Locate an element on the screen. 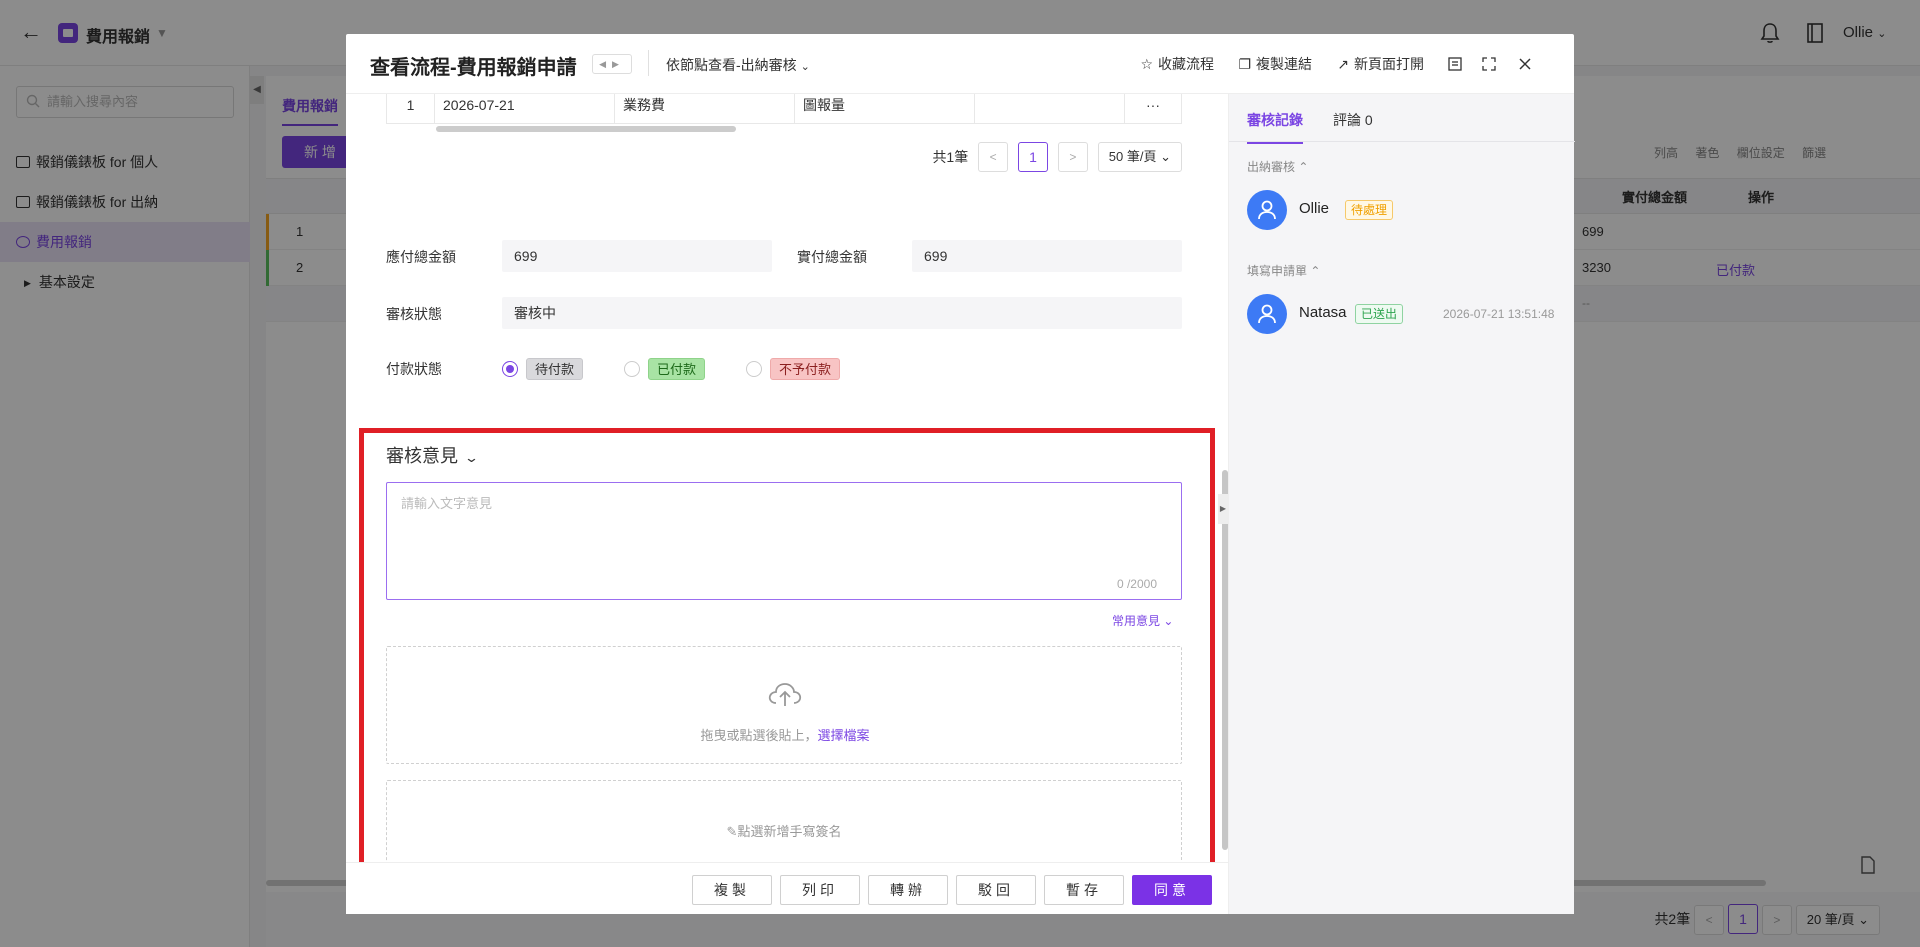 The width and height of the screenshot is (1920, 947). more-actions-button: ··· is located at coordinates (1153, 108).